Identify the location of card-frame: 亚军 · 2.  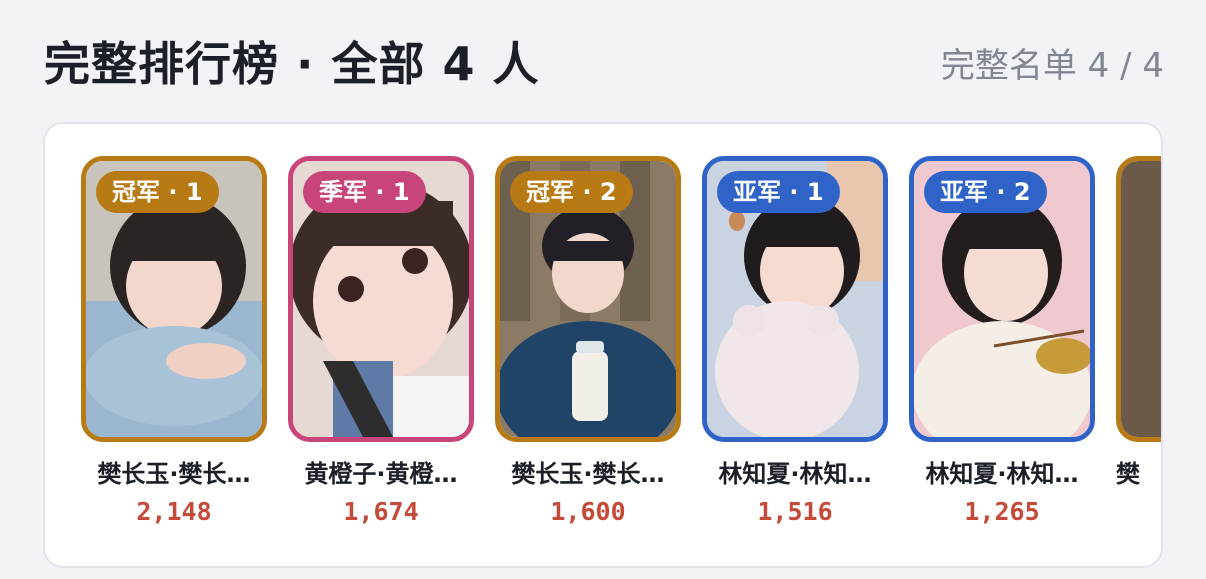
(1002, 299).